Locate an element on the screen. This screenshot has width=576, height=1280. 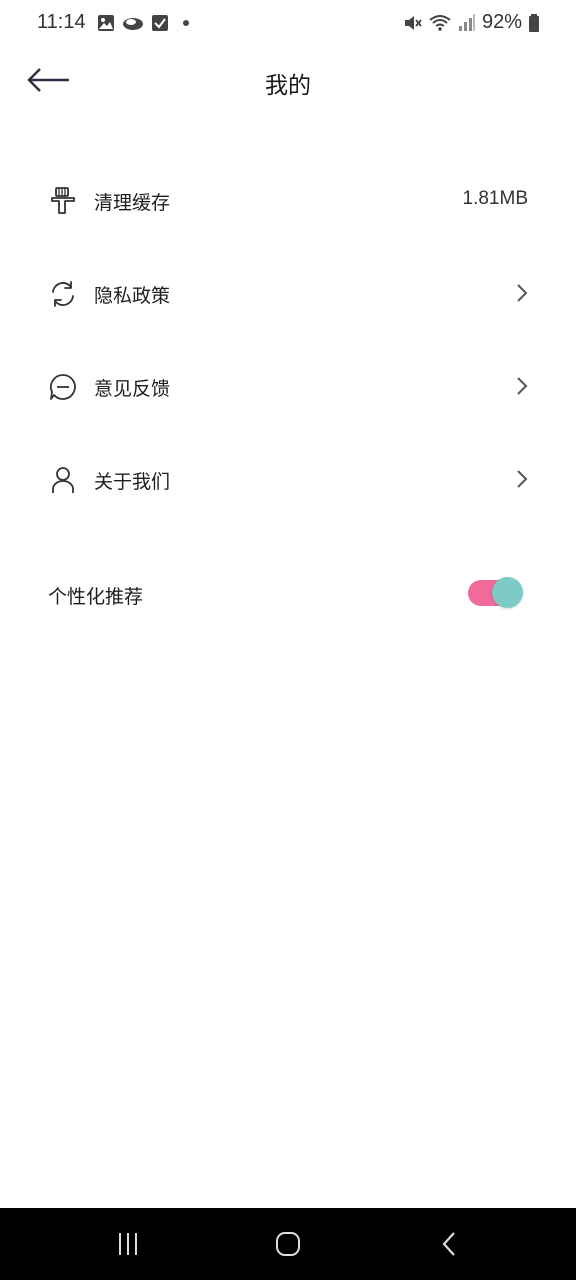
checkbox-icon is located at coordinates (160, 23).